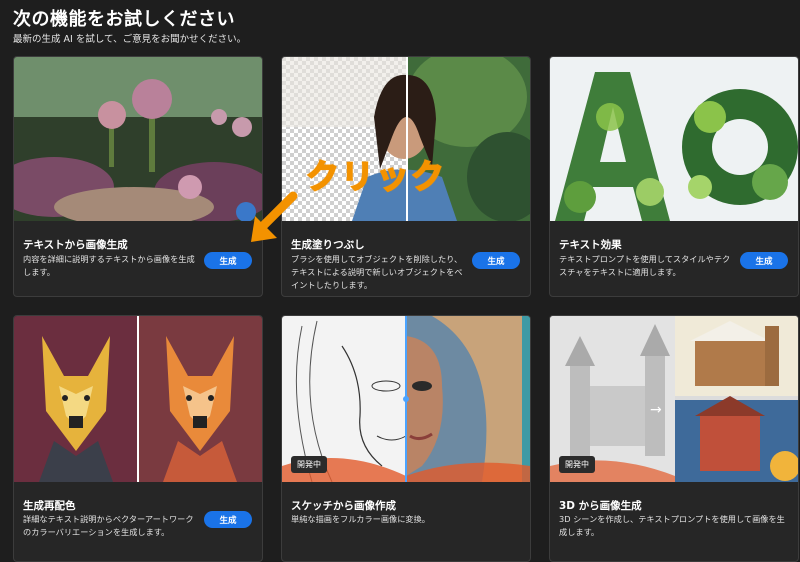 The image size is (800, 562). I want to click on card-title: スケッチから画像作成, so click(343, 506).